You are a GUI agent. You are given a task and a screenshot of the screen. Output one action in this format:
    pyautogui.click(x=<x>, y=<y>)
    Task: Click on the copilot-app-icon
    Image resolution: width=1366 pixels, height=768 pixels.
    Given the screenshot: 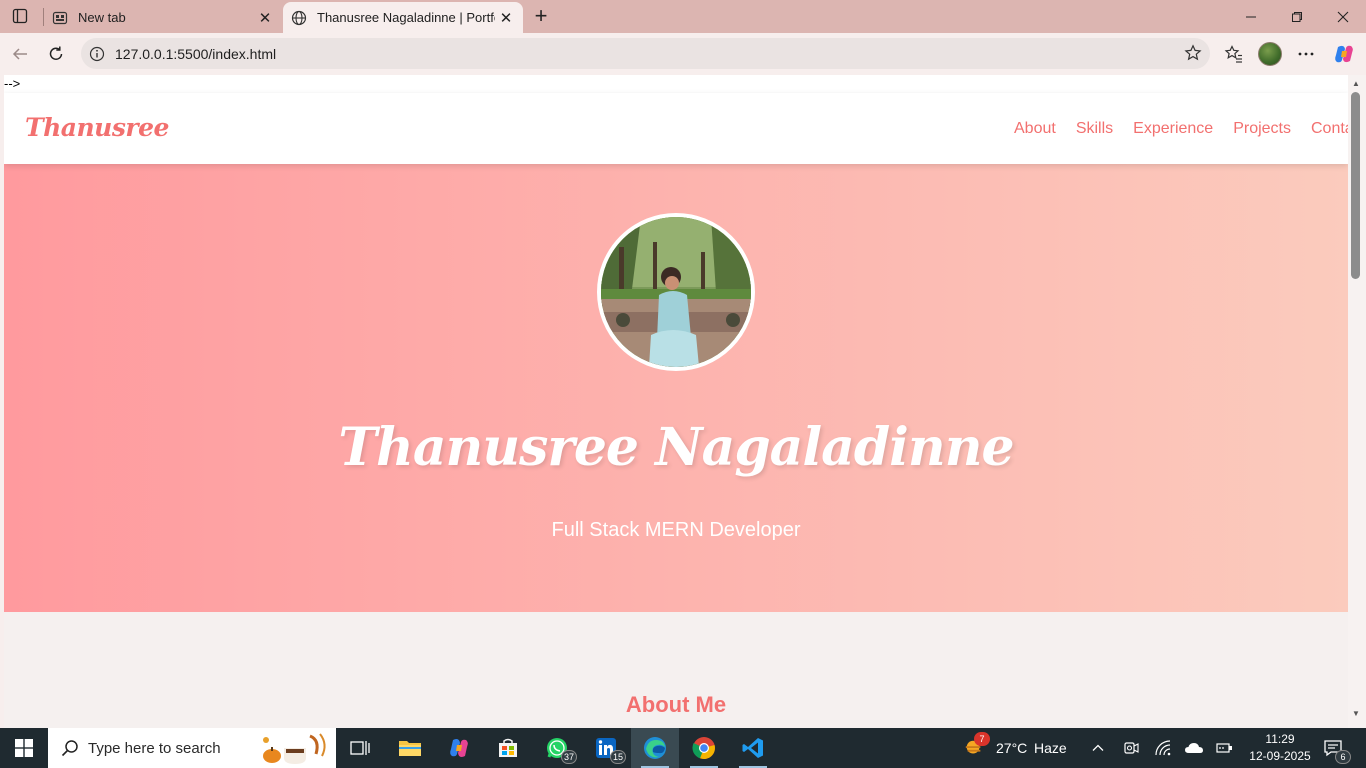 What is the action you would take?
    pyautogui.click(x=459, y=748)
    